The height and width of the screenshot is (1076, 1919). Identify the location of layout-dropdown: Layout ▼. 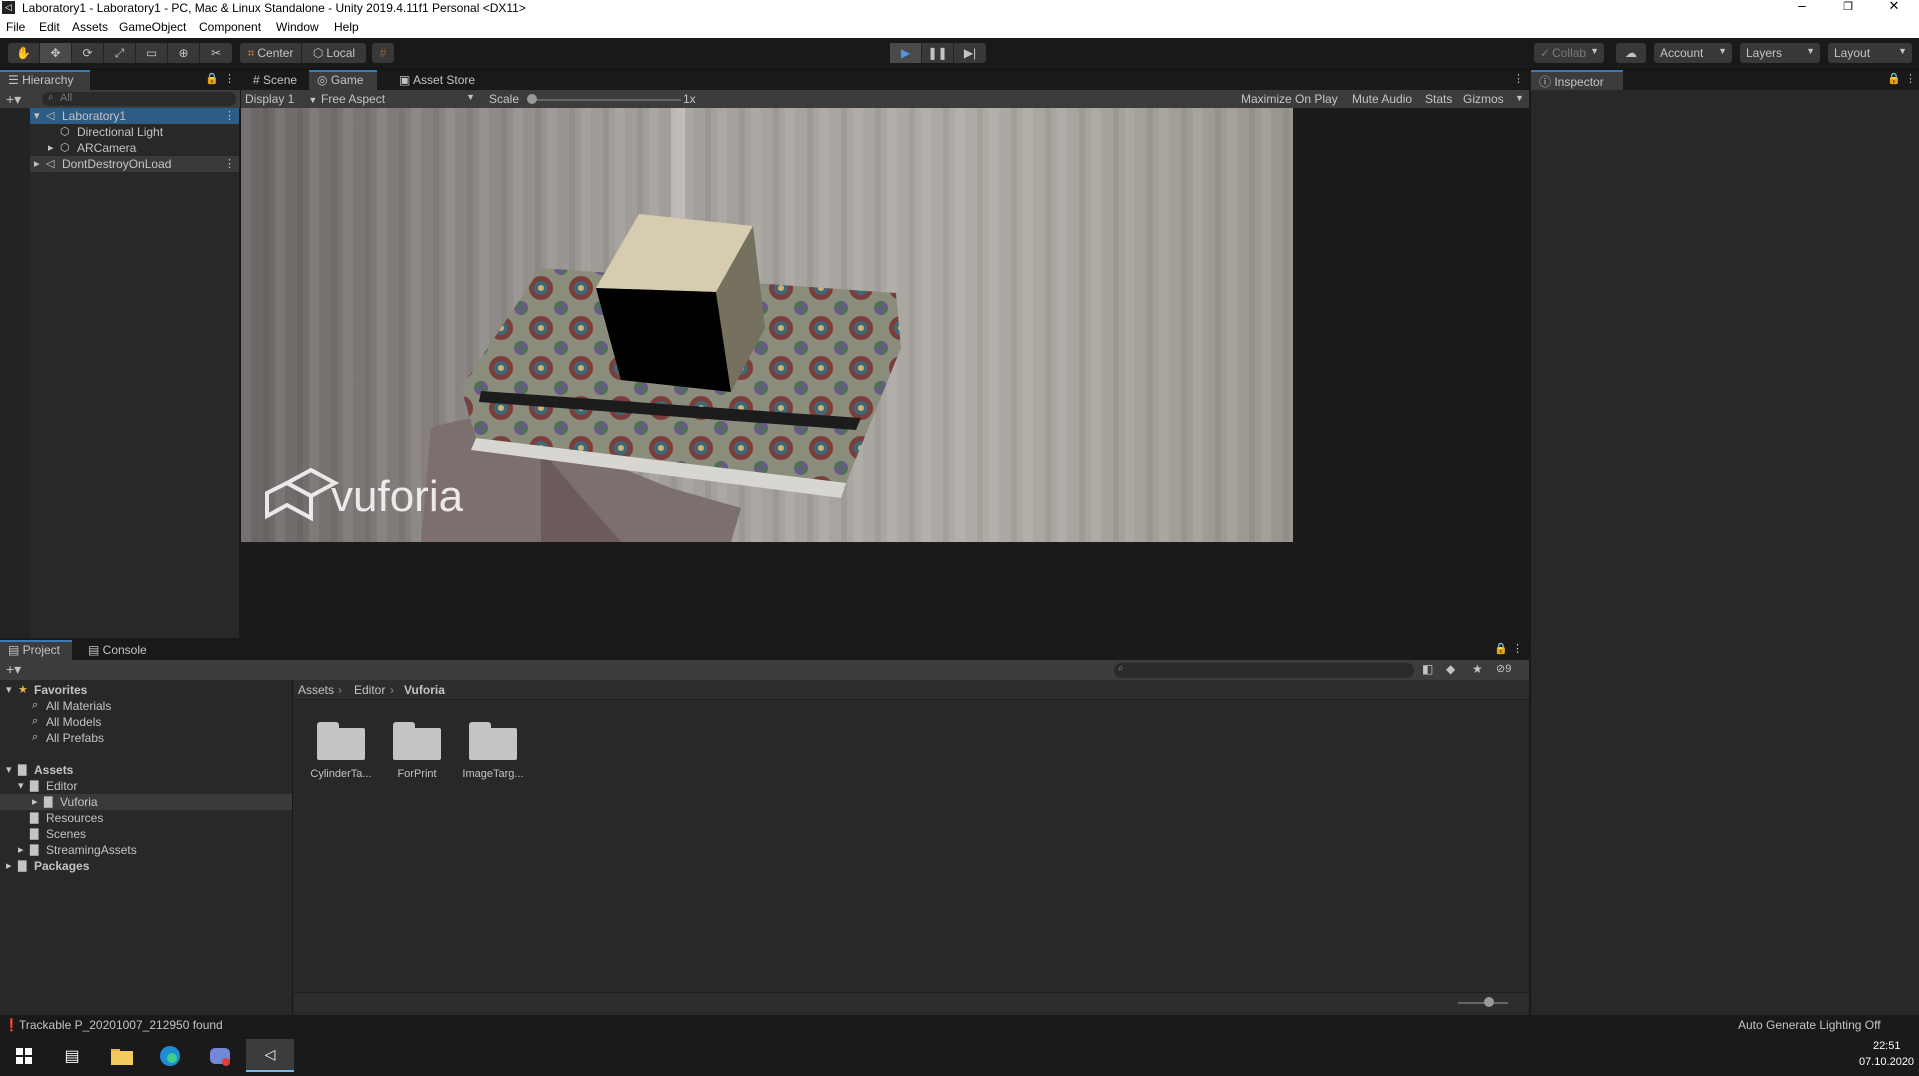
(1870, 53).